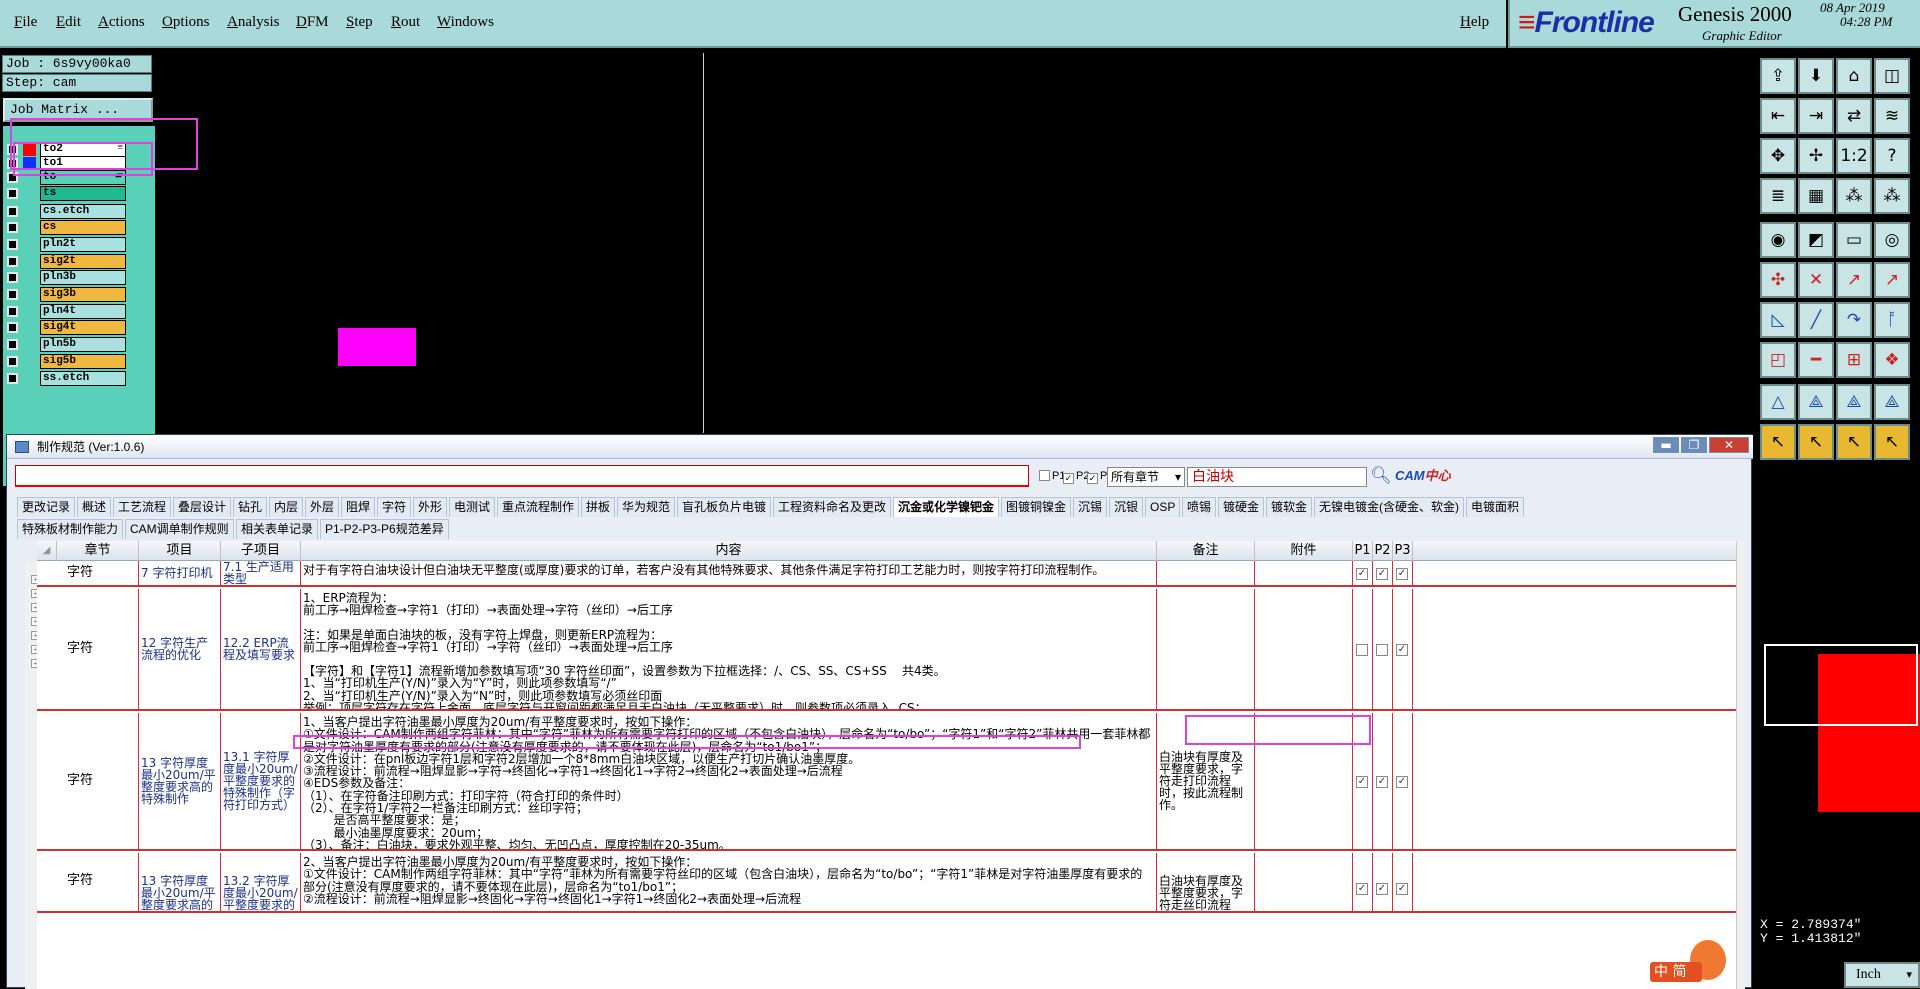  What do you see at coordinates (1892, 116) in the screenshot?
I see `tool-button-icon: ≋` at bounding box center [1892, 116].